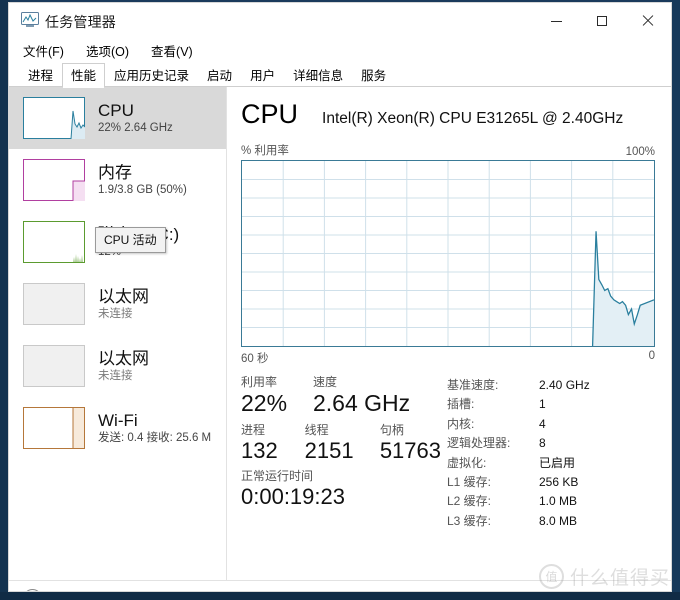  Describe the element at coordinates (640, 152) in the screenshot. I see `graph-y-max-label: 100%` at that location.